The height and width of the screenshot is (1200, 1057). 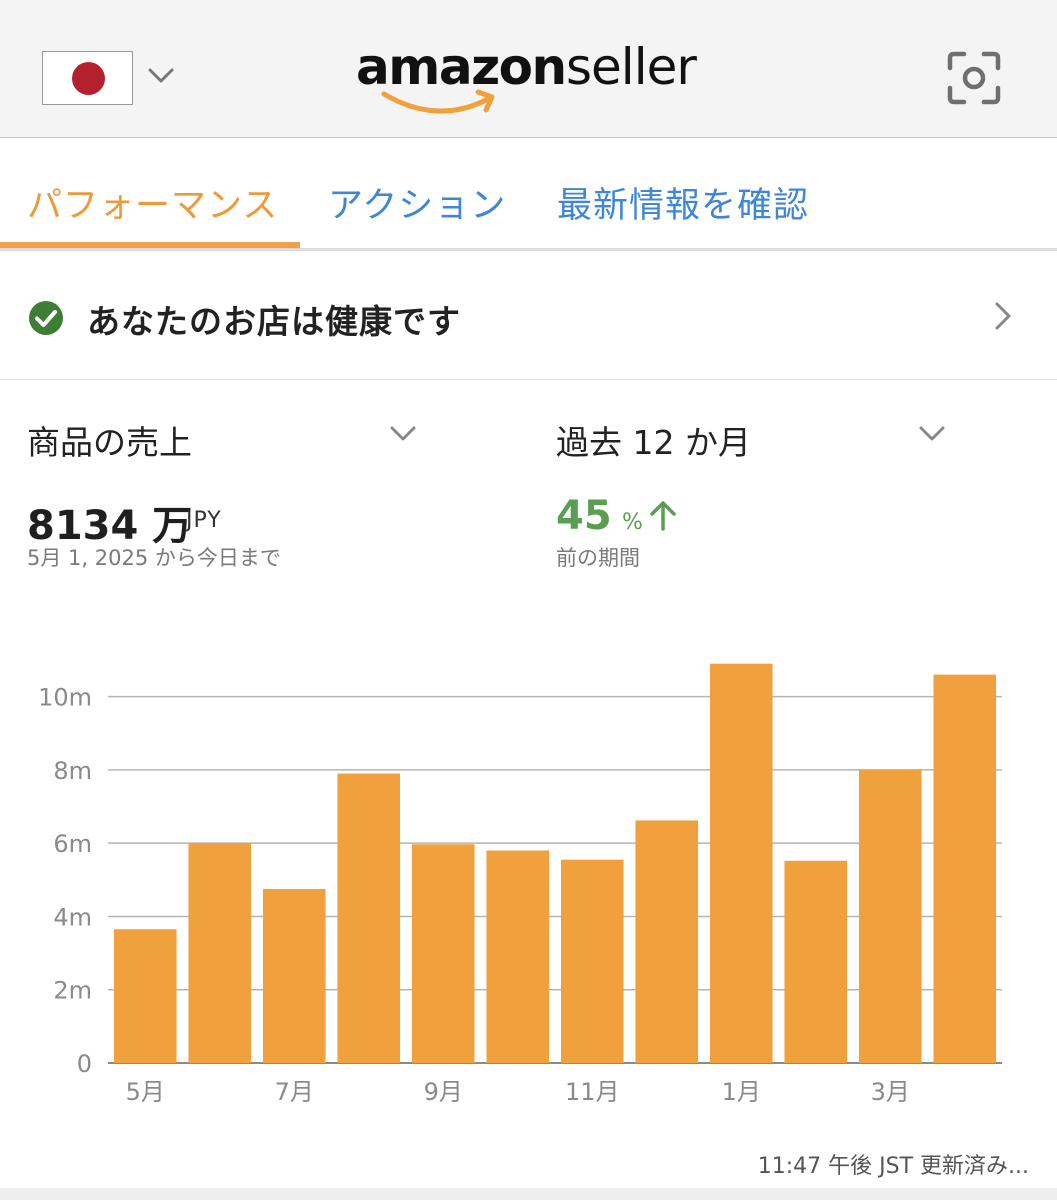 What do you see at coordinates (145, 1092) in the screenshot?
I see `x-tick-label: 5月` at bounding box center [145, 1092].